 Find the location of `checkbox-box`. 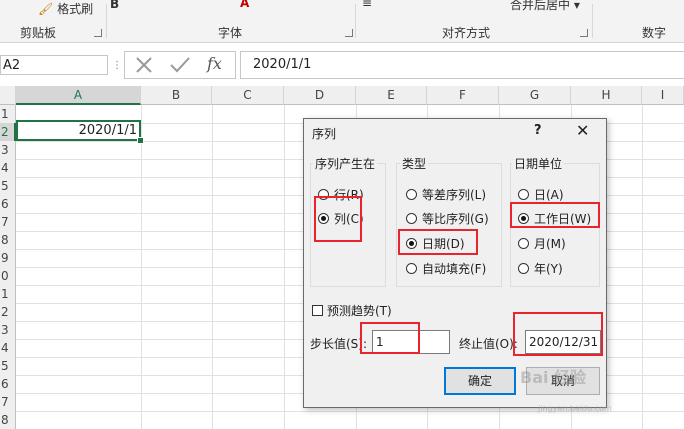

checkbox-box is located at coordinates (317, 310).